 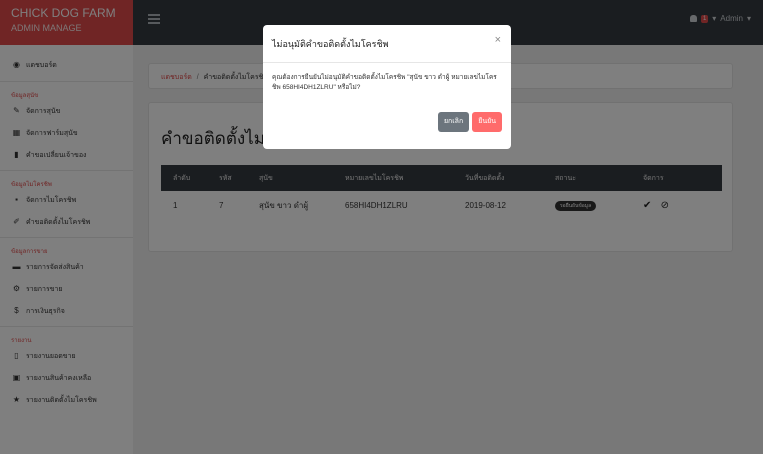 What do you see at coordinates (498, 40) in the screenshot?
I see `close-icon: ×` at bounding box center [498, 40].